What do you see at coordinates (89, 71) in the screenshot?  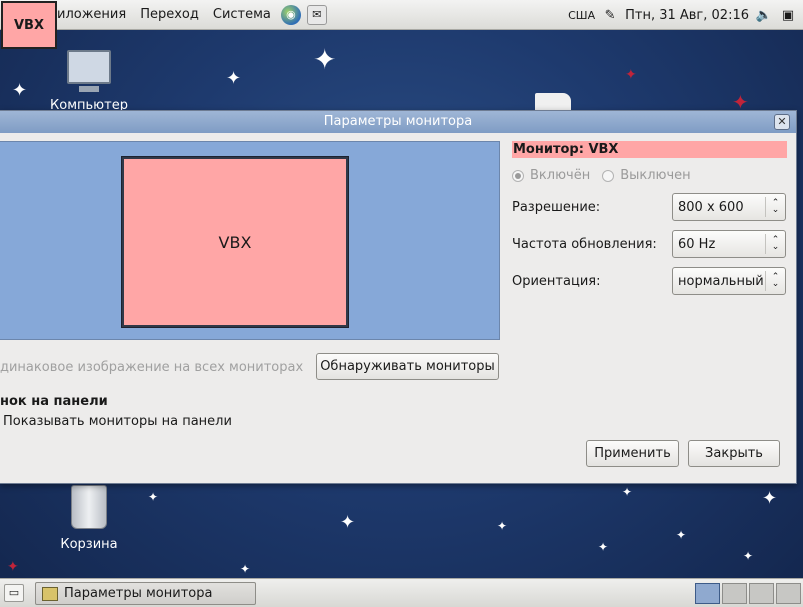 I see `computer-icon` at bounding box center [89, 71].